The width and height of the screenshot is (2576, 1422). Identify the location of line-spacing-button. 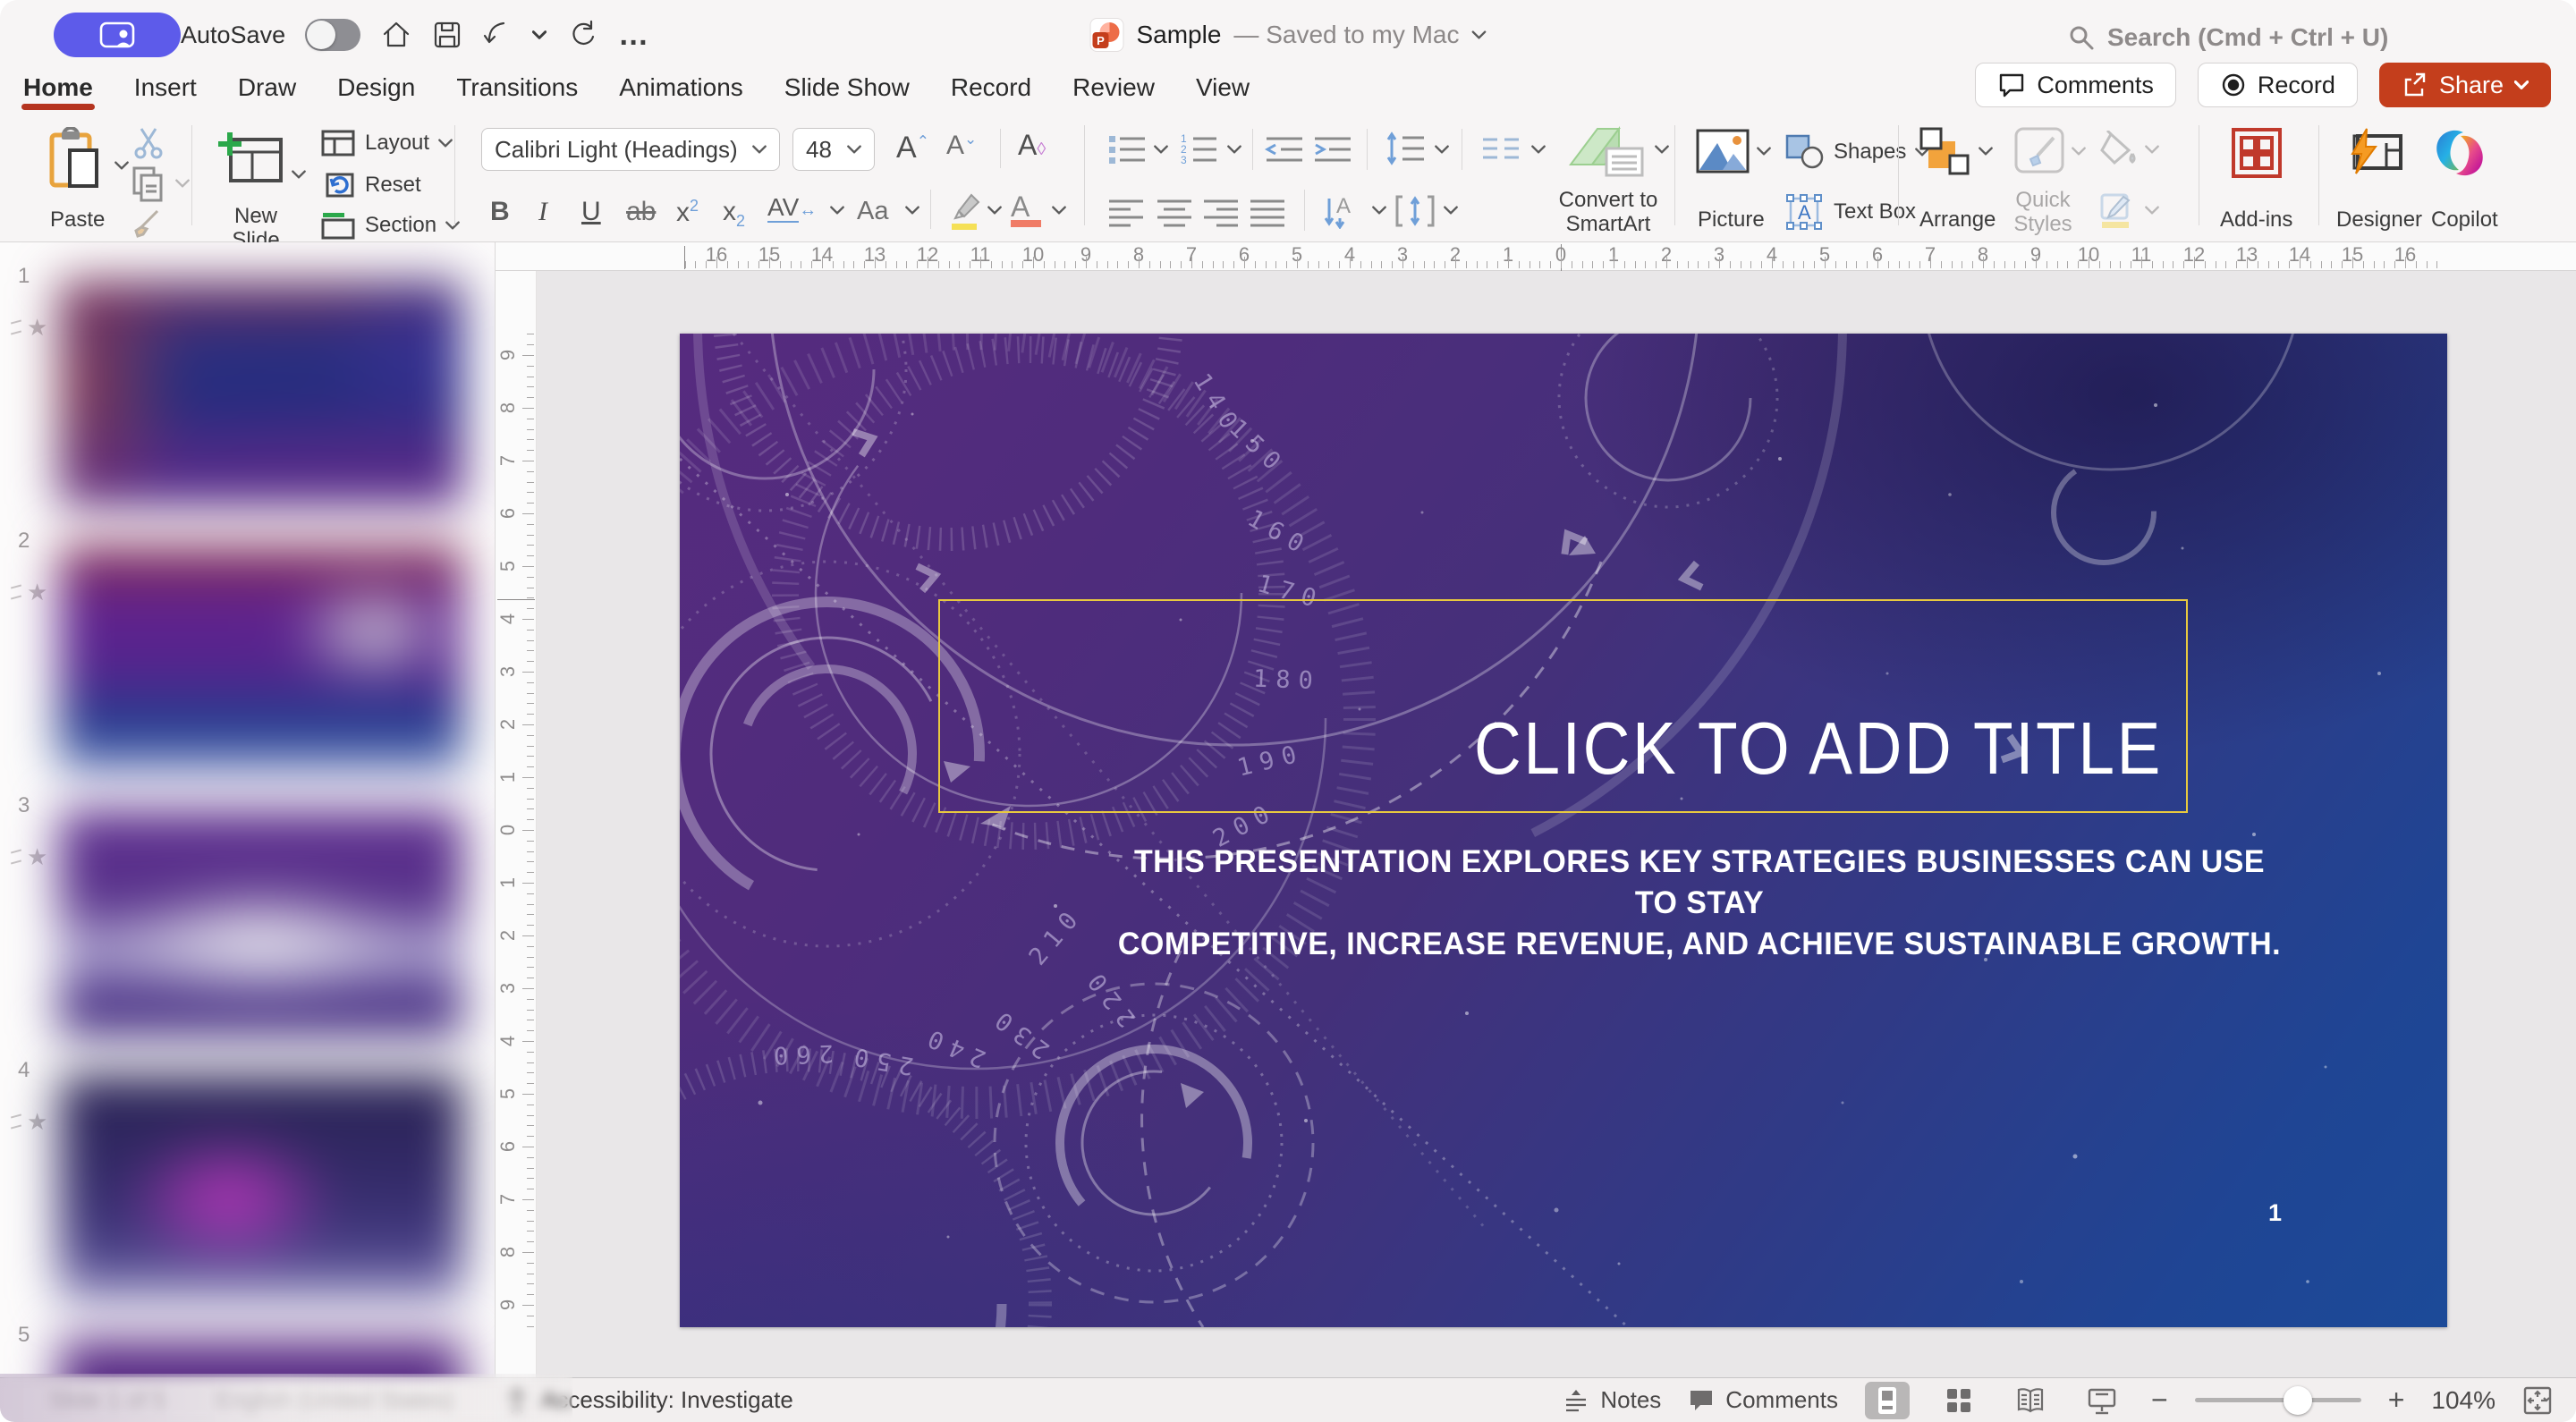
(1405, 152).